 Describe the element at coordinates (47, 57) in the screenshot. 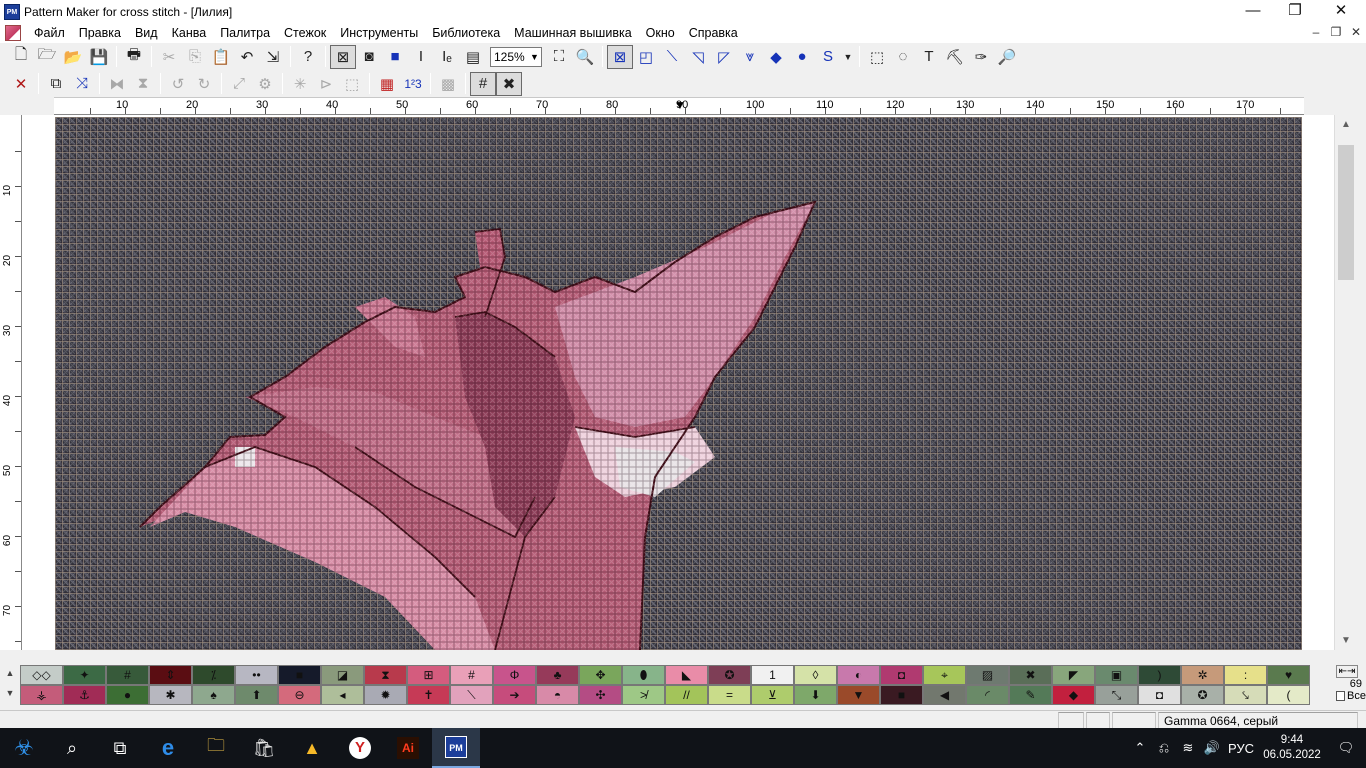

I see `open-icon: 🗁` at that location.